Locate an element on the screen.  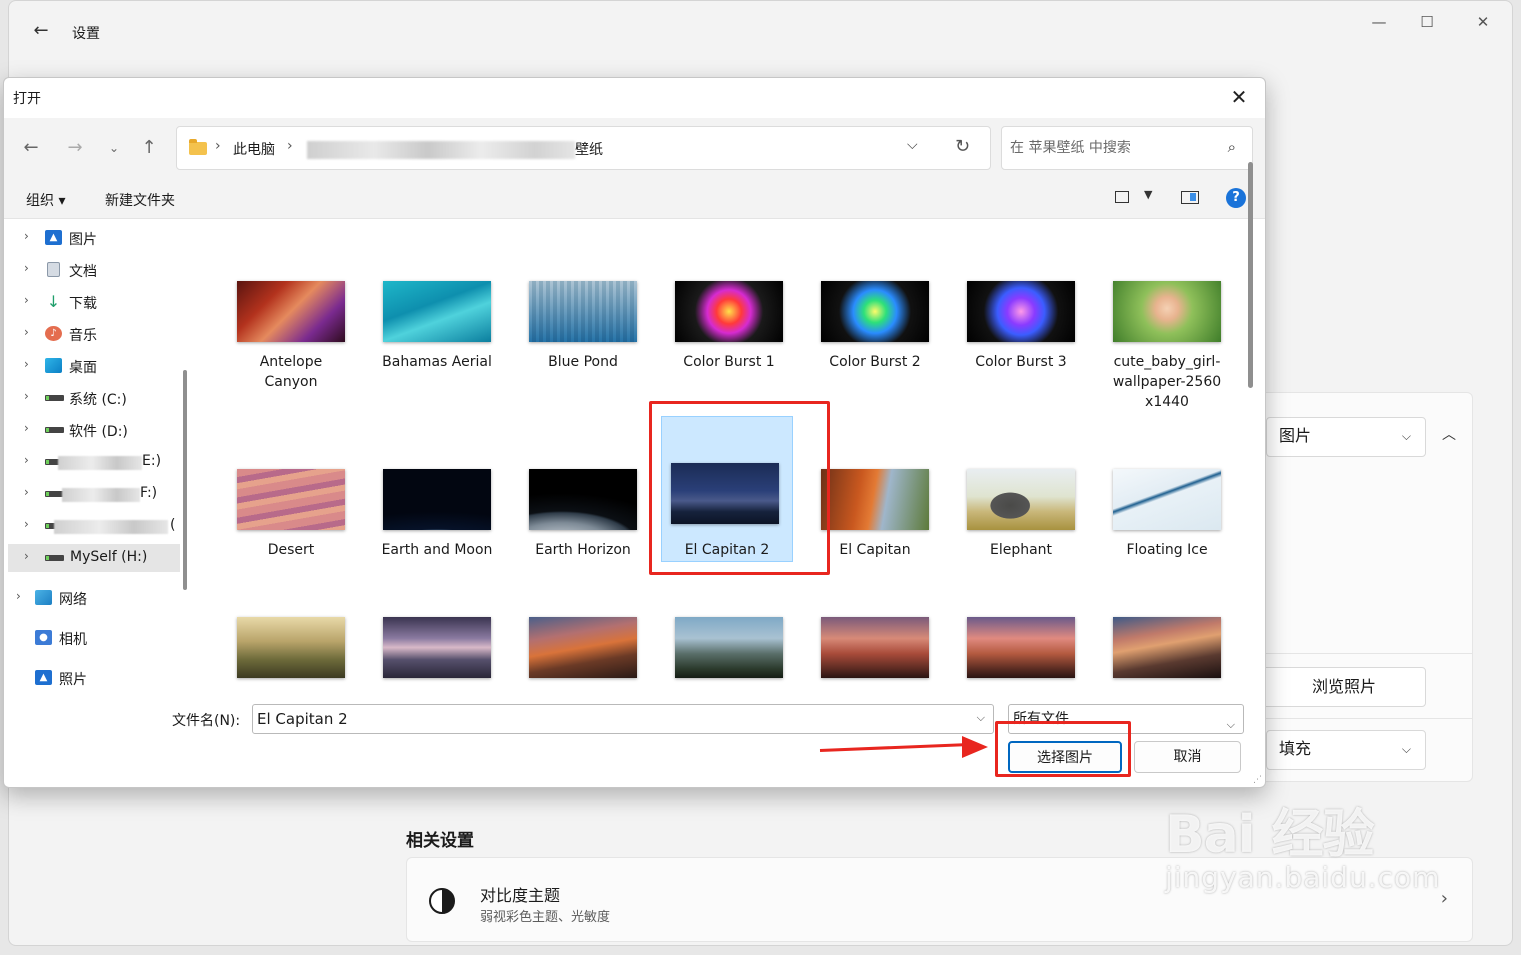
sidebar-item-downloads: › ↓ 下载 is located at coordinates (92, 302).